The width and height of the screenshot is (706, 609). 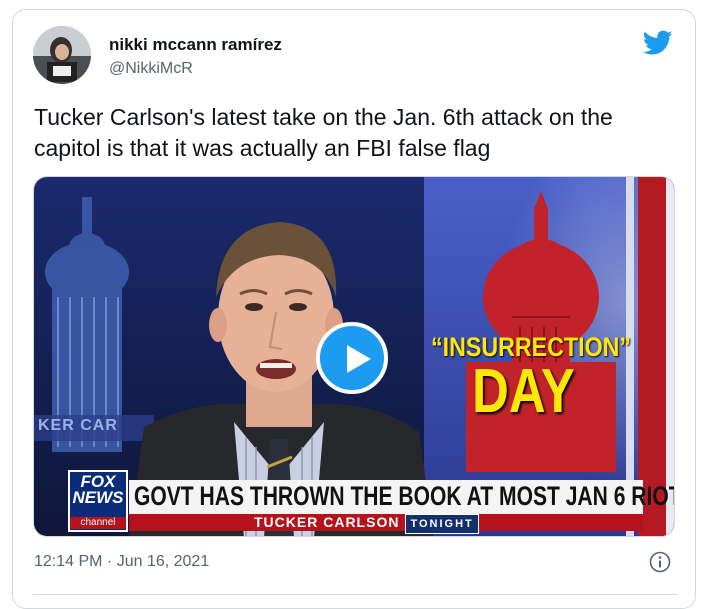 I want to click on show-name-label: TUCKER CARLSON TONIGHT, so click(x=366, y=523).